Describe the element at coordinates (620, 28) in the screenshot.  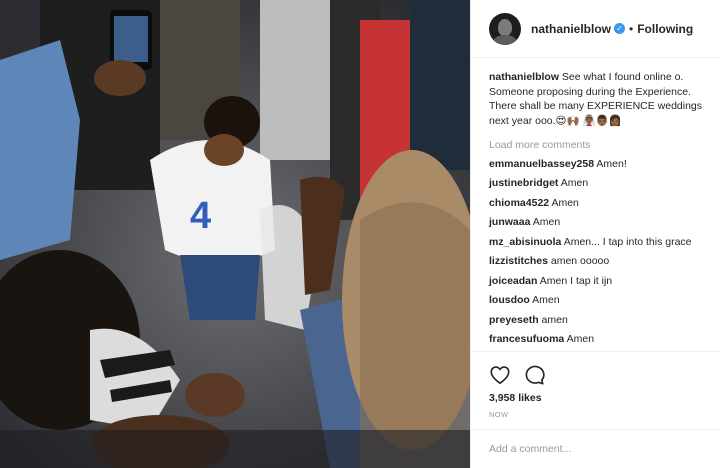
I see `verified-badge-icon: ✓` at that location.